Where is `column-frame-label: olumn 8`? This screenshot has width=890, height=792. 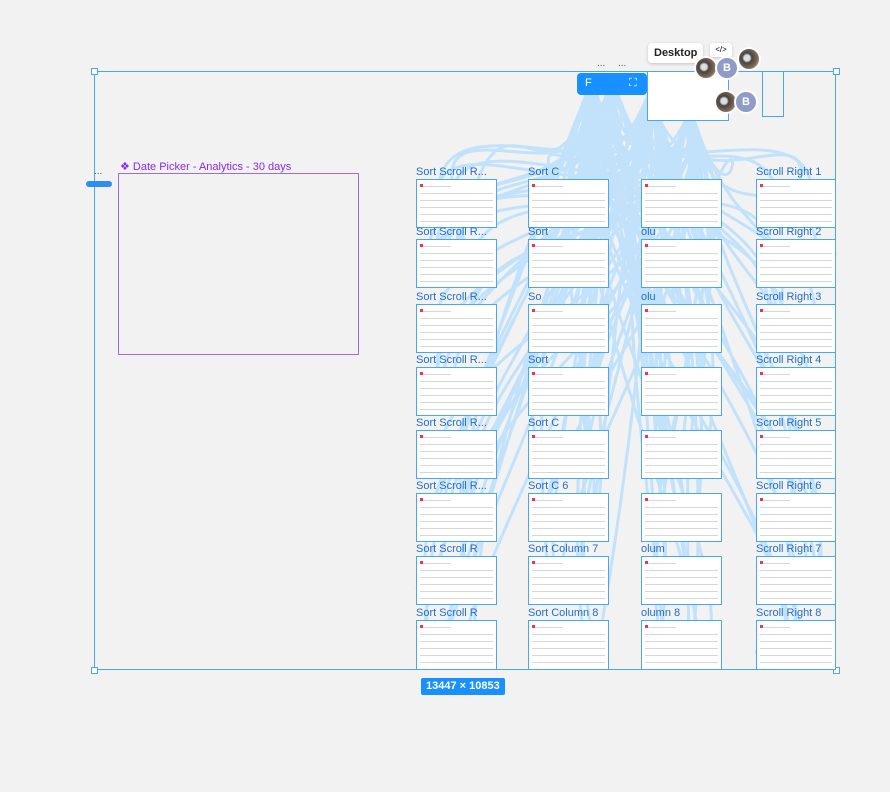
column-frame-label: olumn 8 is located at coordinates (660, 613).